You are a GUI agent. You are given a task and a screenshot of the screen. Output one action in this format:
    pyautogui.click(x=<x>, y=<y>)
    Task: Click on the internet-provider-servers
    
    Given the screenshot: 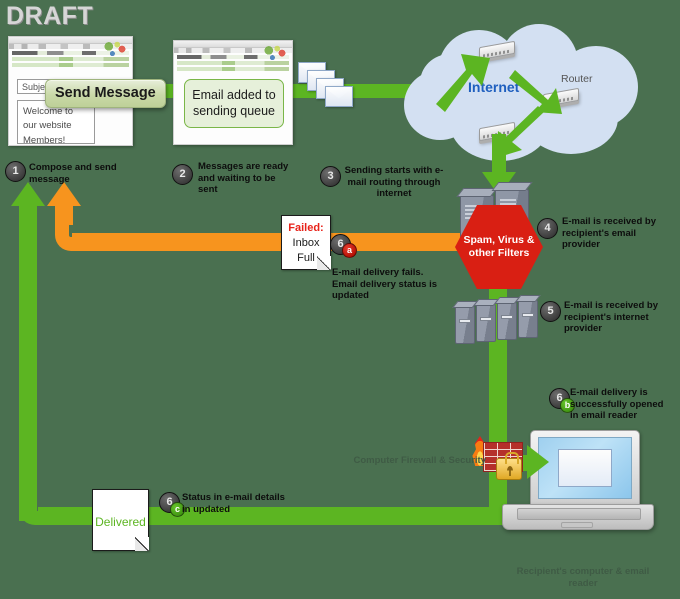 What is the action you would take?
    pyautogui.click(x=496, y=320)
    